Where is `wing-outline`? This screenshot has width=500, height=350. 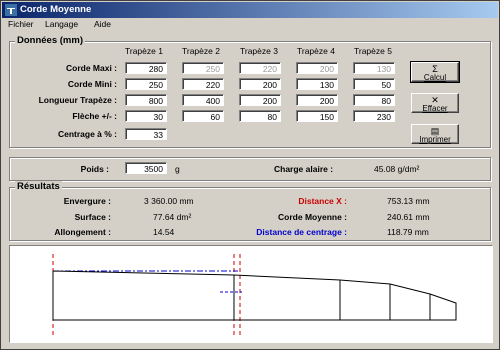
wing-outline is located at coordinates (254, 295).